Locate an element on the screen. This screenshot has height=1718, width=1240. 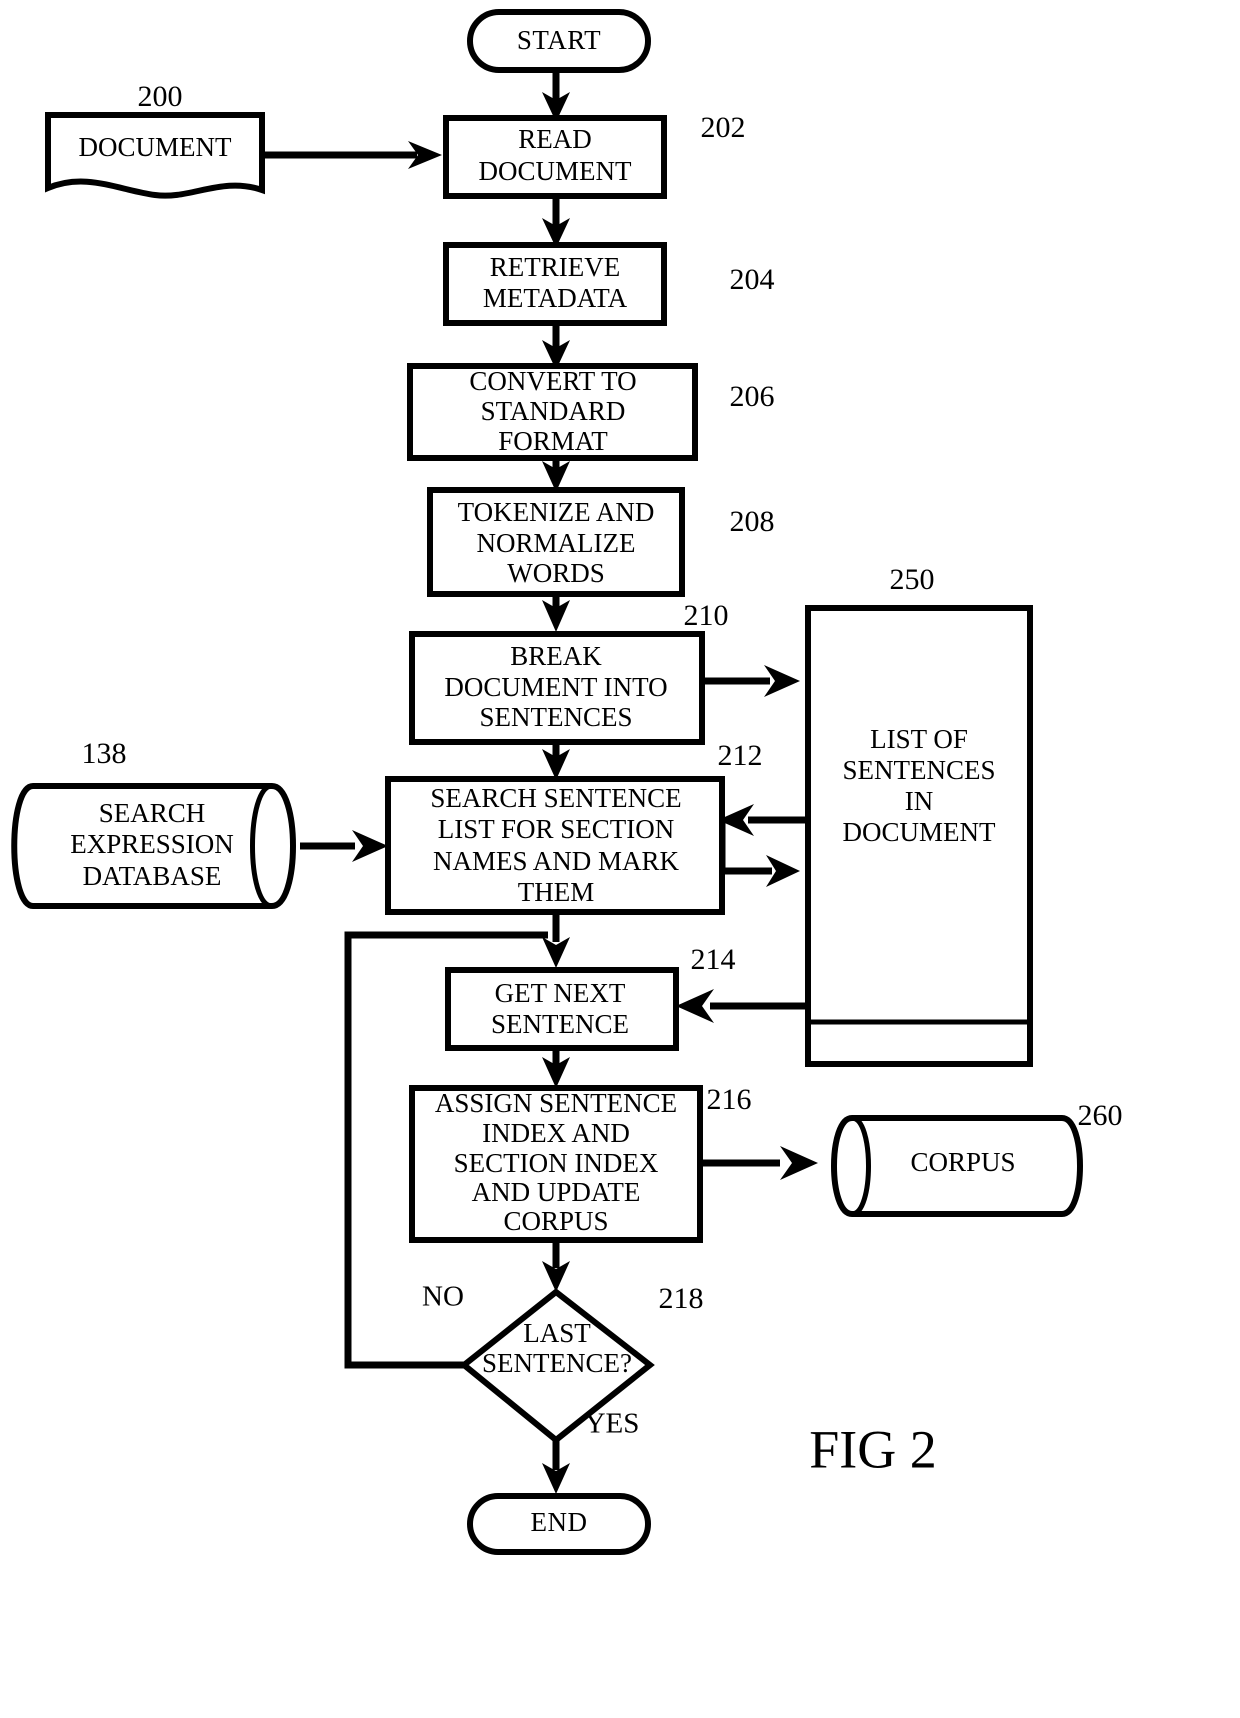
connector-yes-to-end is located at coordinates (556, 1467).